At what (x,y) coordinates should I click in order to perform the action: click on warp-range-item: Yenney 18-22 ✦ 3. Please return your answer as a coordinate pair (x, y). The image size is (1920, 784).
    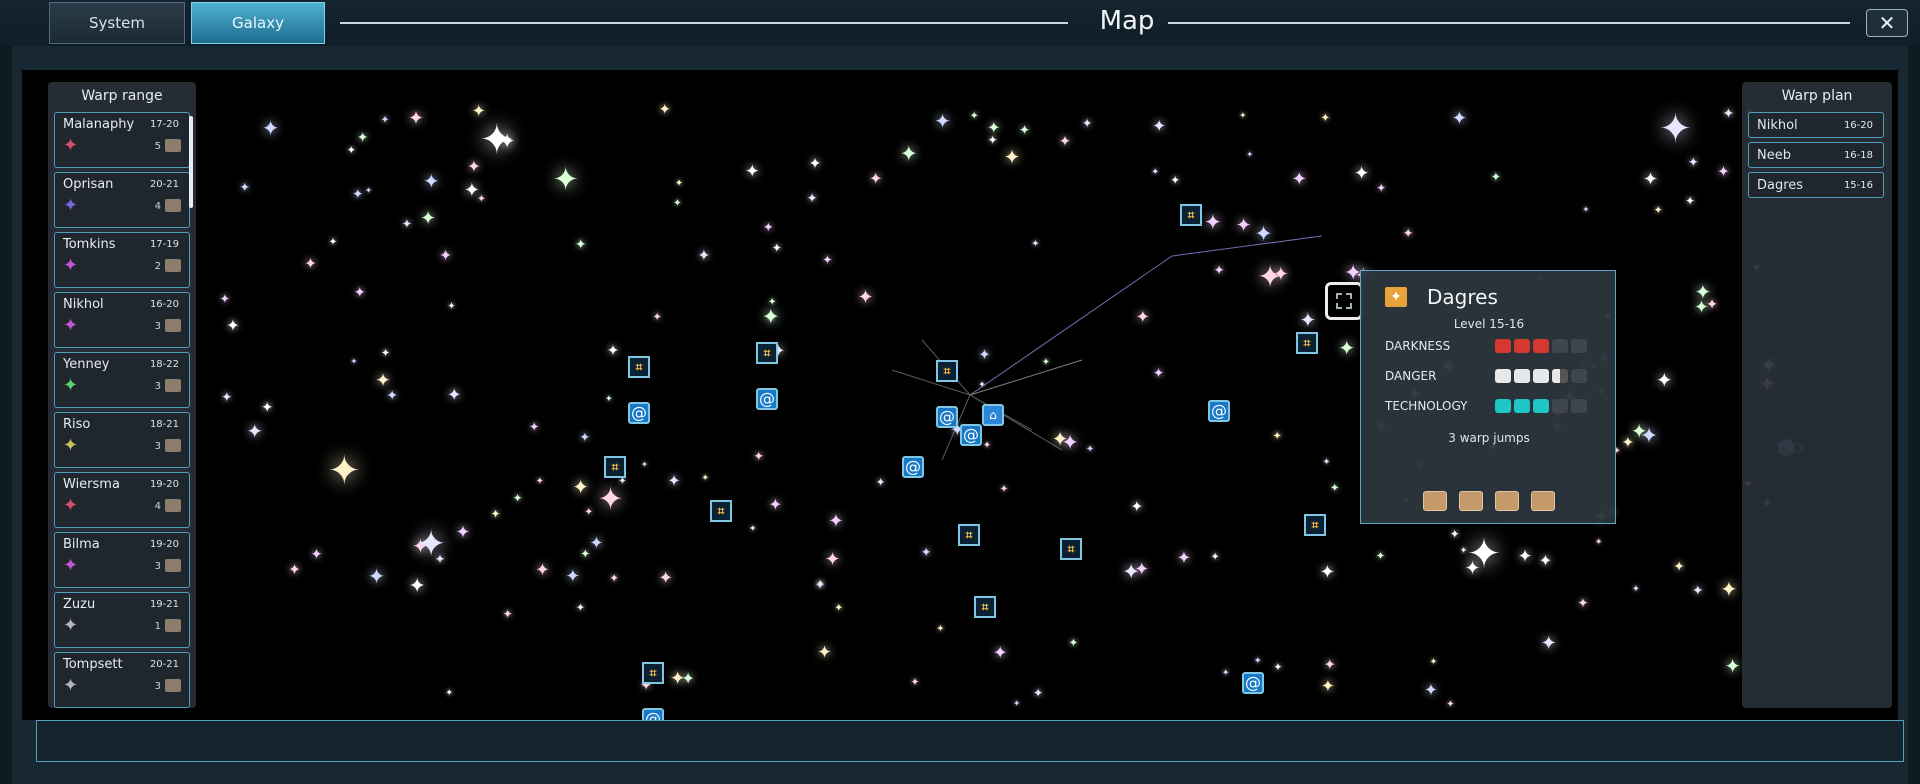
    Looking at the image, I should click on (122, 380).